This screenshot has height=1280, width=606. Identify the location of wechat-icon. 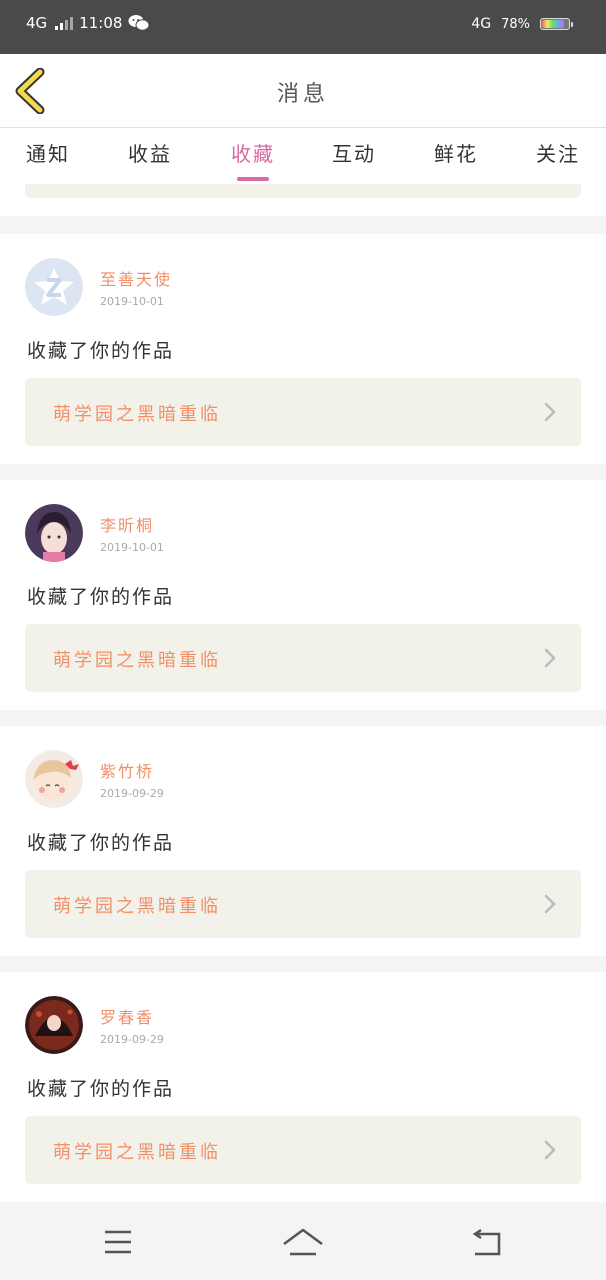
(139, 23).